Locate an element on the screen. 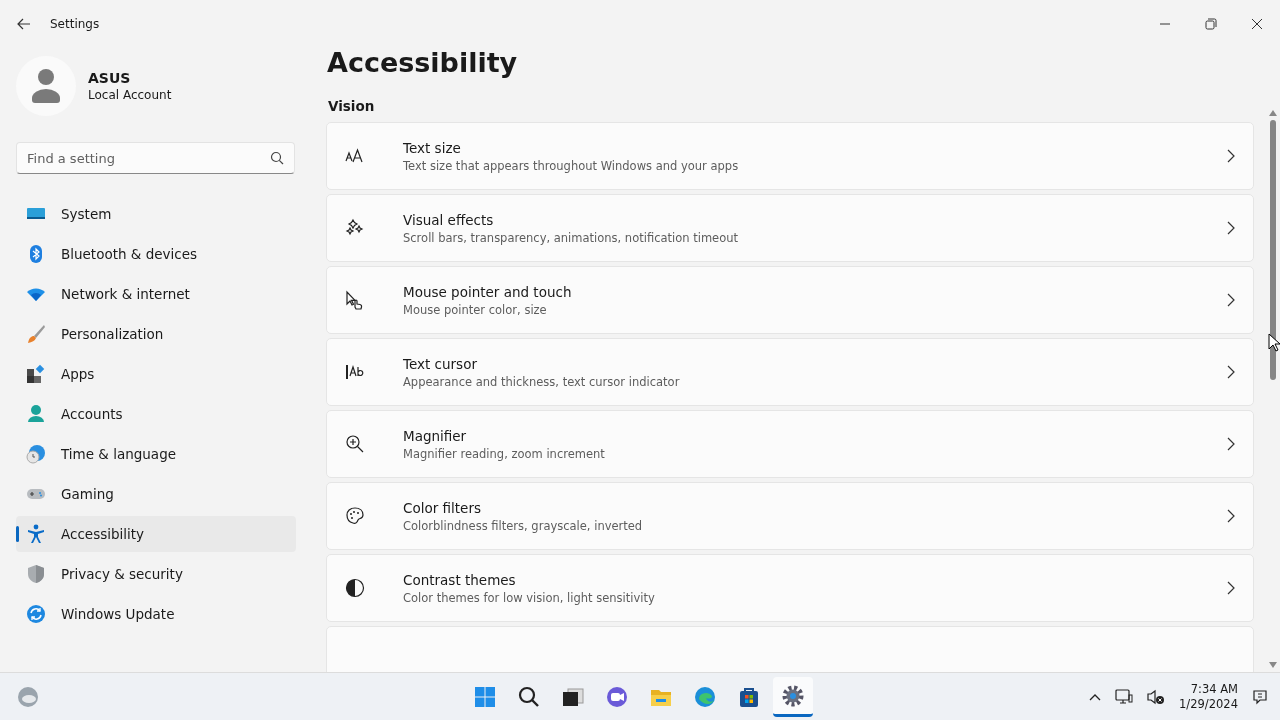 This screenshot has width=1280, height=720. text-cursor-icon is located at coordinates (355, 372).